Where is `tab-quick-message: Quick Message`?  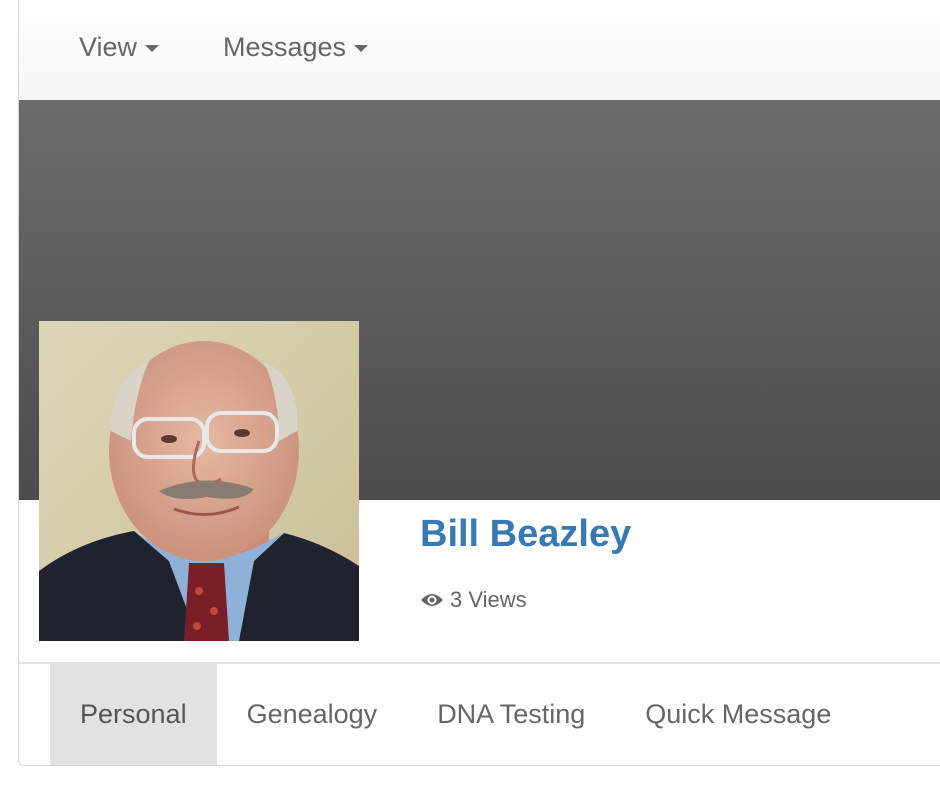
tab-quick-message: Quick Message is located at coordinates (738, 714).